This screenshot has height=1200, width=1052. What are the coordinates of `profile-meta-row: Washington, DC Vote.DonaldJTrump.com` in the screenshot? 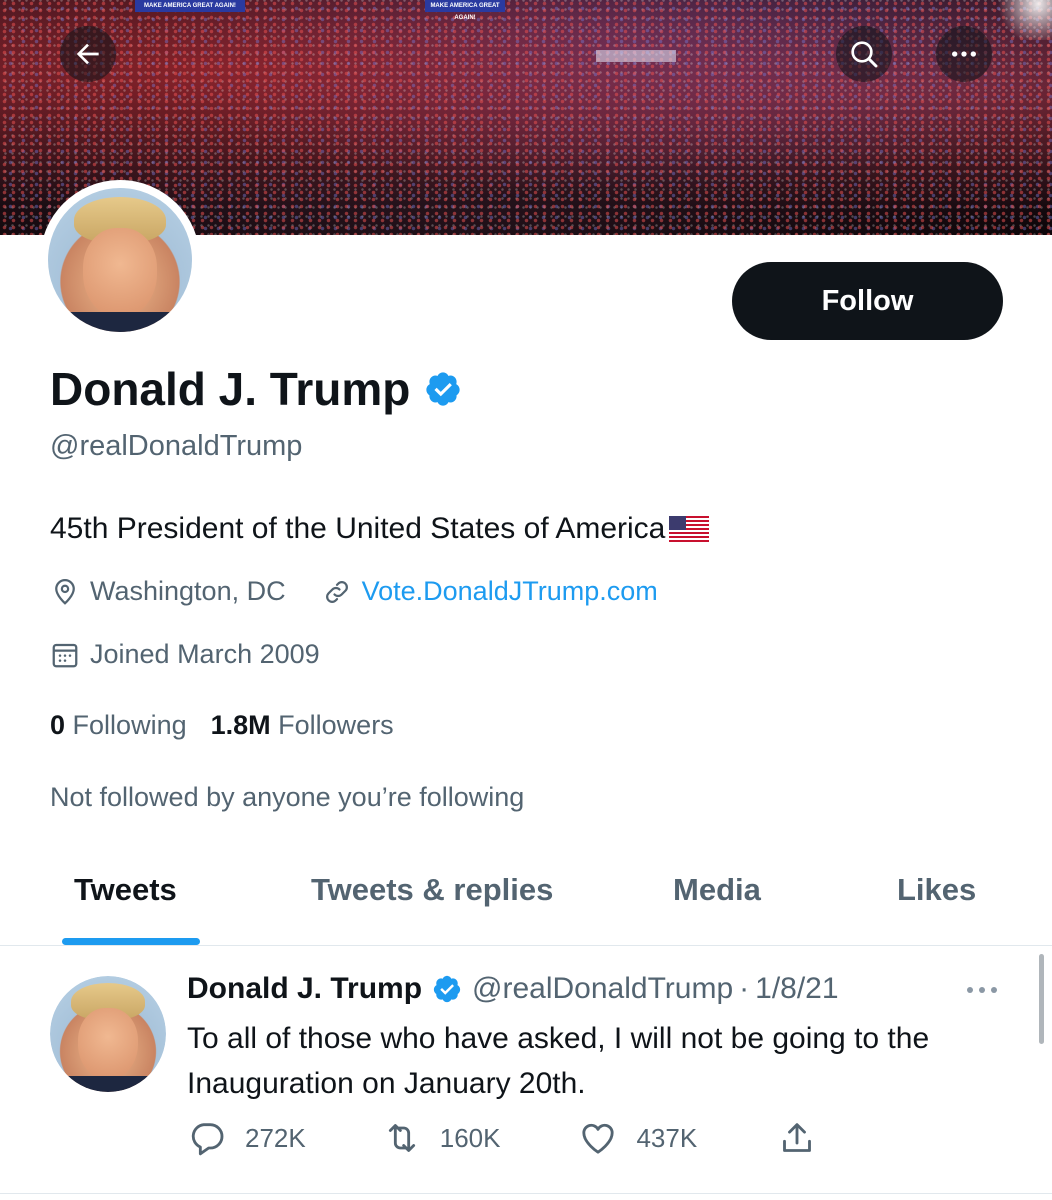 It's located at (354, 591).